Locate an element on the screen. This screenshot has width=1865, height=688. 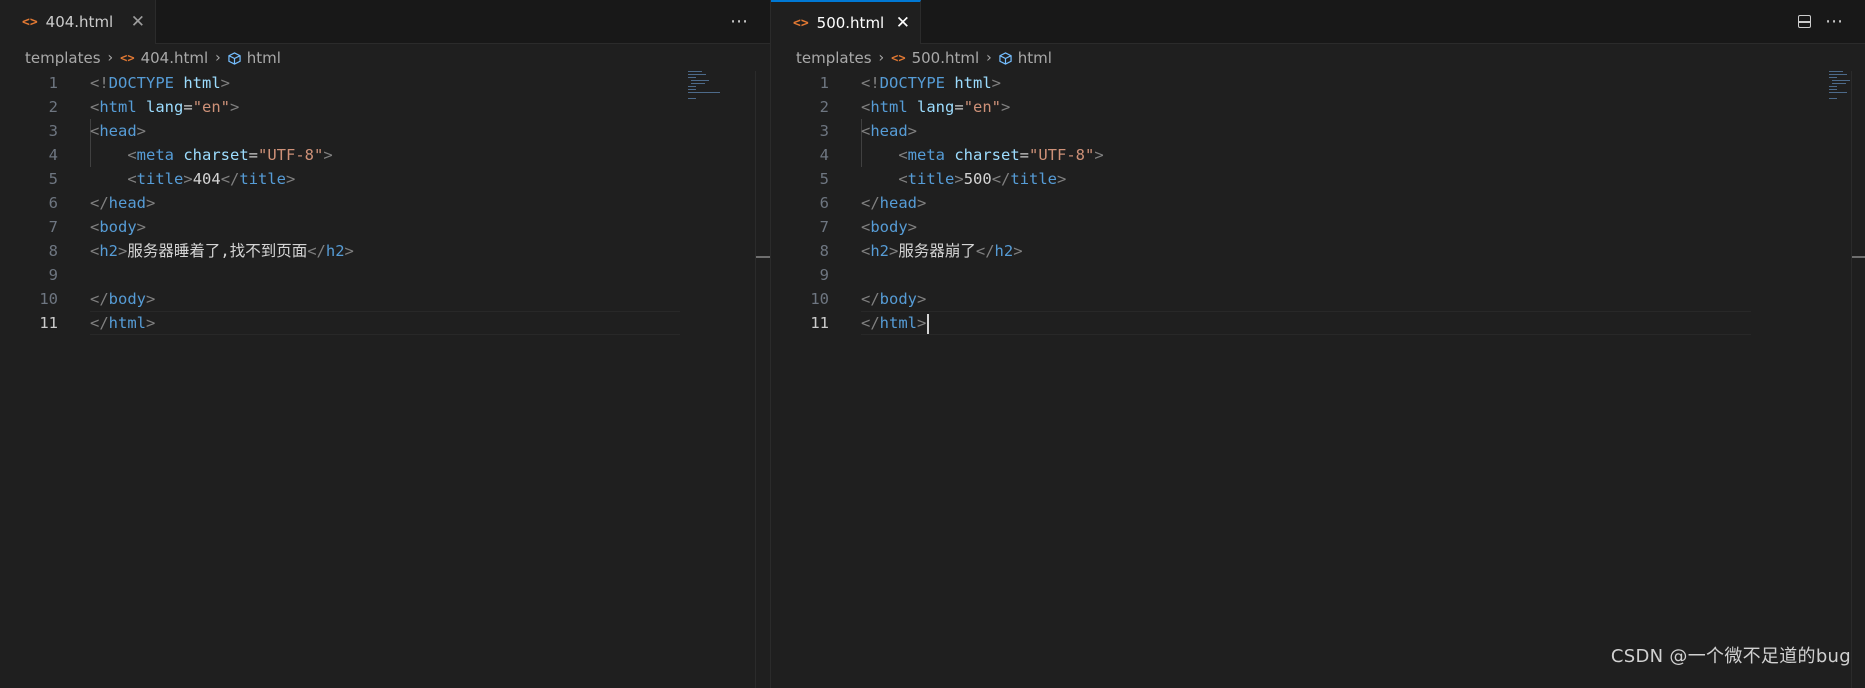
tab-label: 404.html is located at coordinates (79, 22).